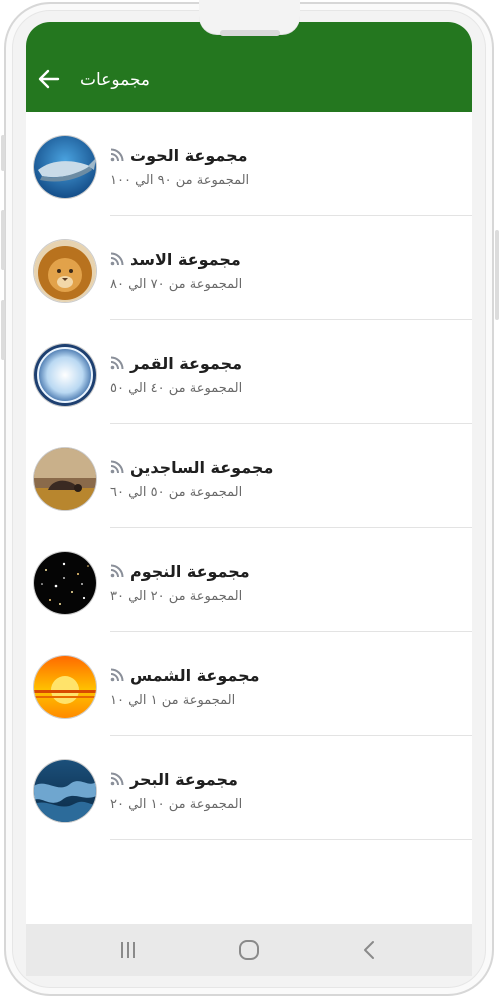 This screenshot has height=1000, width=500. I want to click on group-list-item: مجموعة البحر المجموعة من ١٠ الي ٢٠, so click(249, 788).